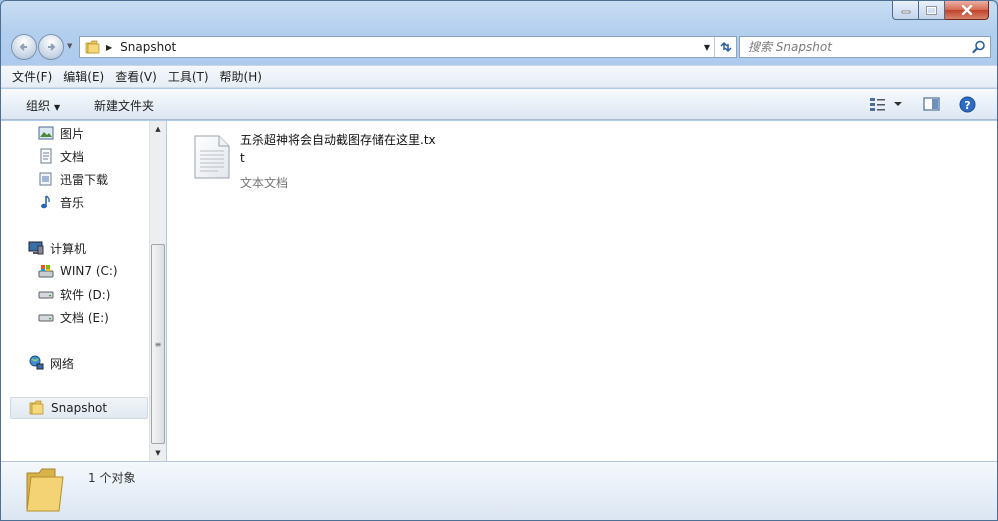  Describe the element at coordinates (241, 76) in the screenshot. I see `menu-help: 帮助(H)` at that location.